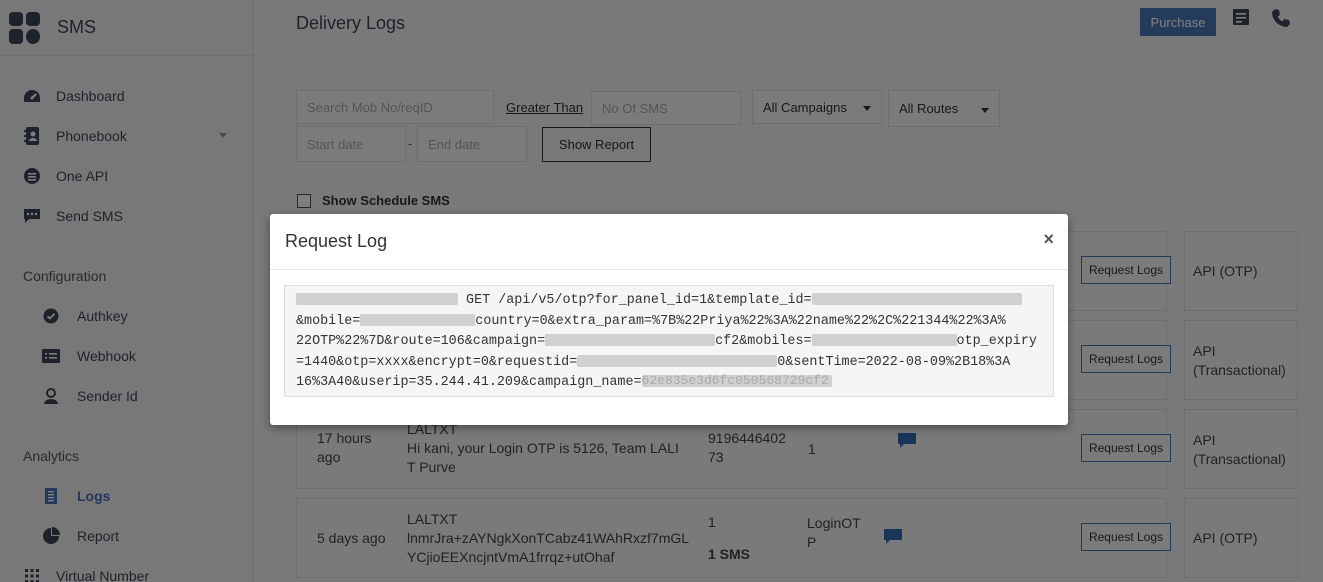 Image resolution: width=1323 pixels, height=582 pixels. Describe the element at coordinates (736, 380) in the screenshot. I see `redacted-block: 62e835e3d6fc050568729cf2` at that location.